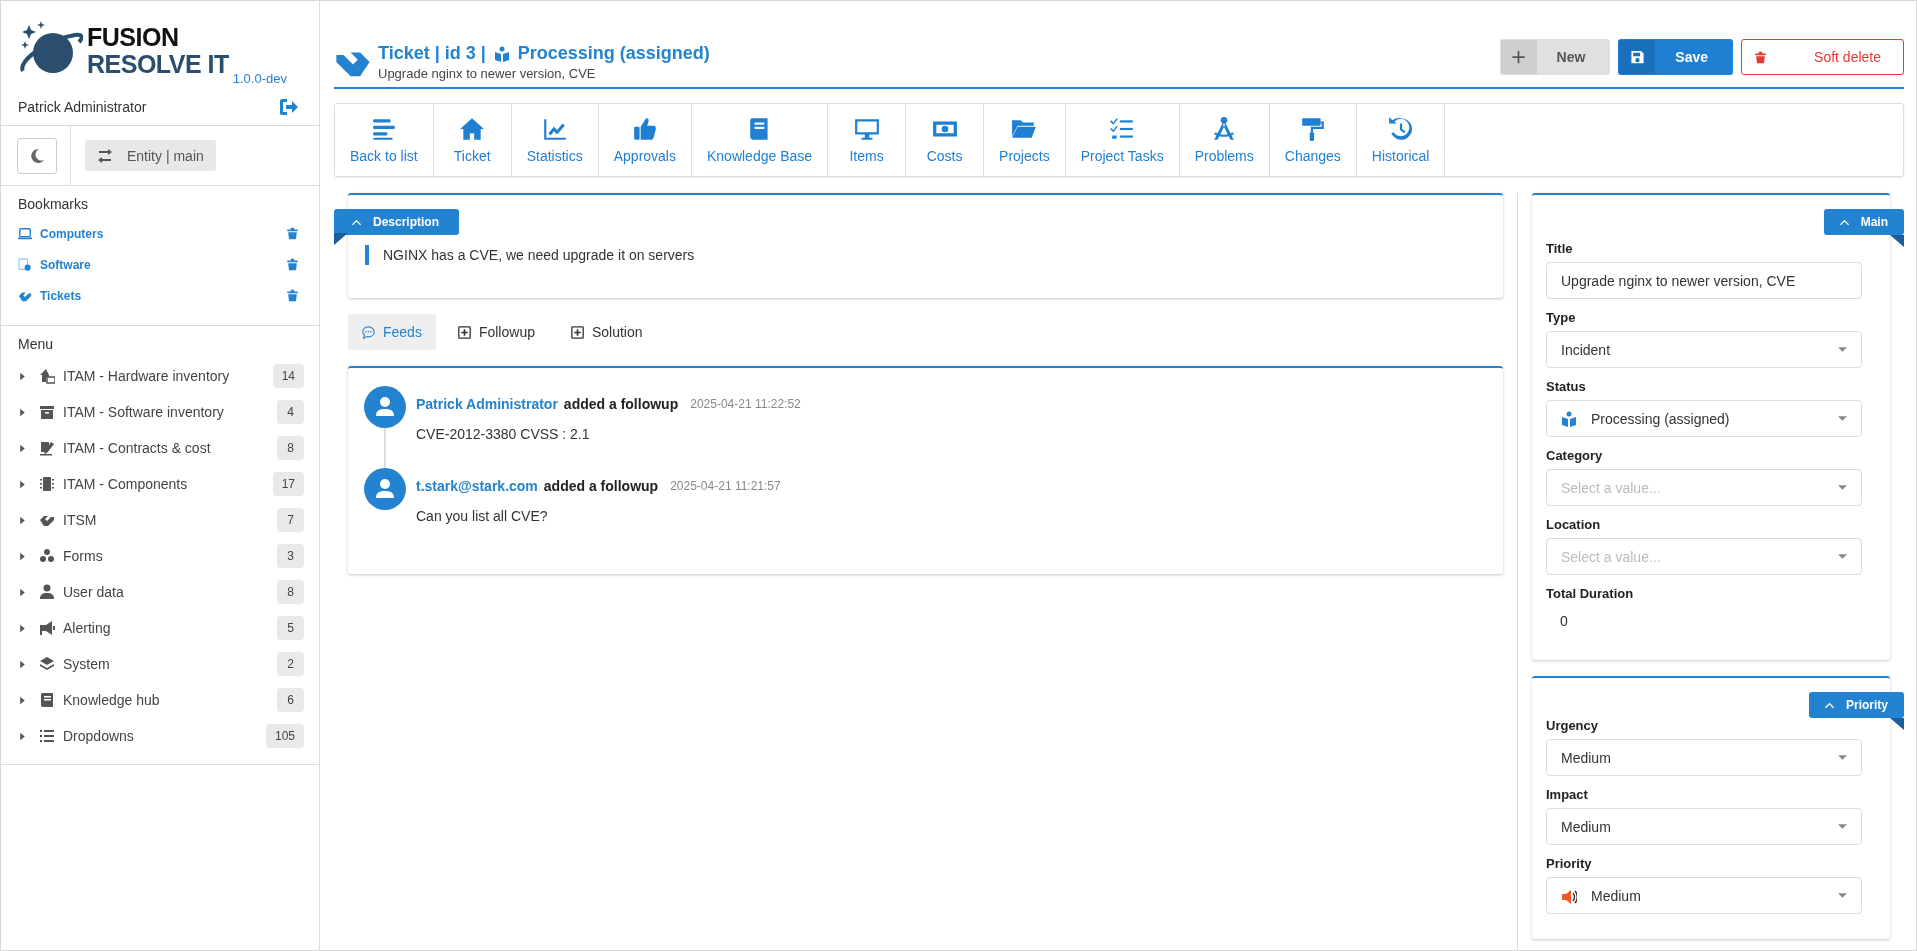 The width and height of the screenshot is (1917, 951). I want to click on dropdown: Processing (assigned), so click(1704, 418).